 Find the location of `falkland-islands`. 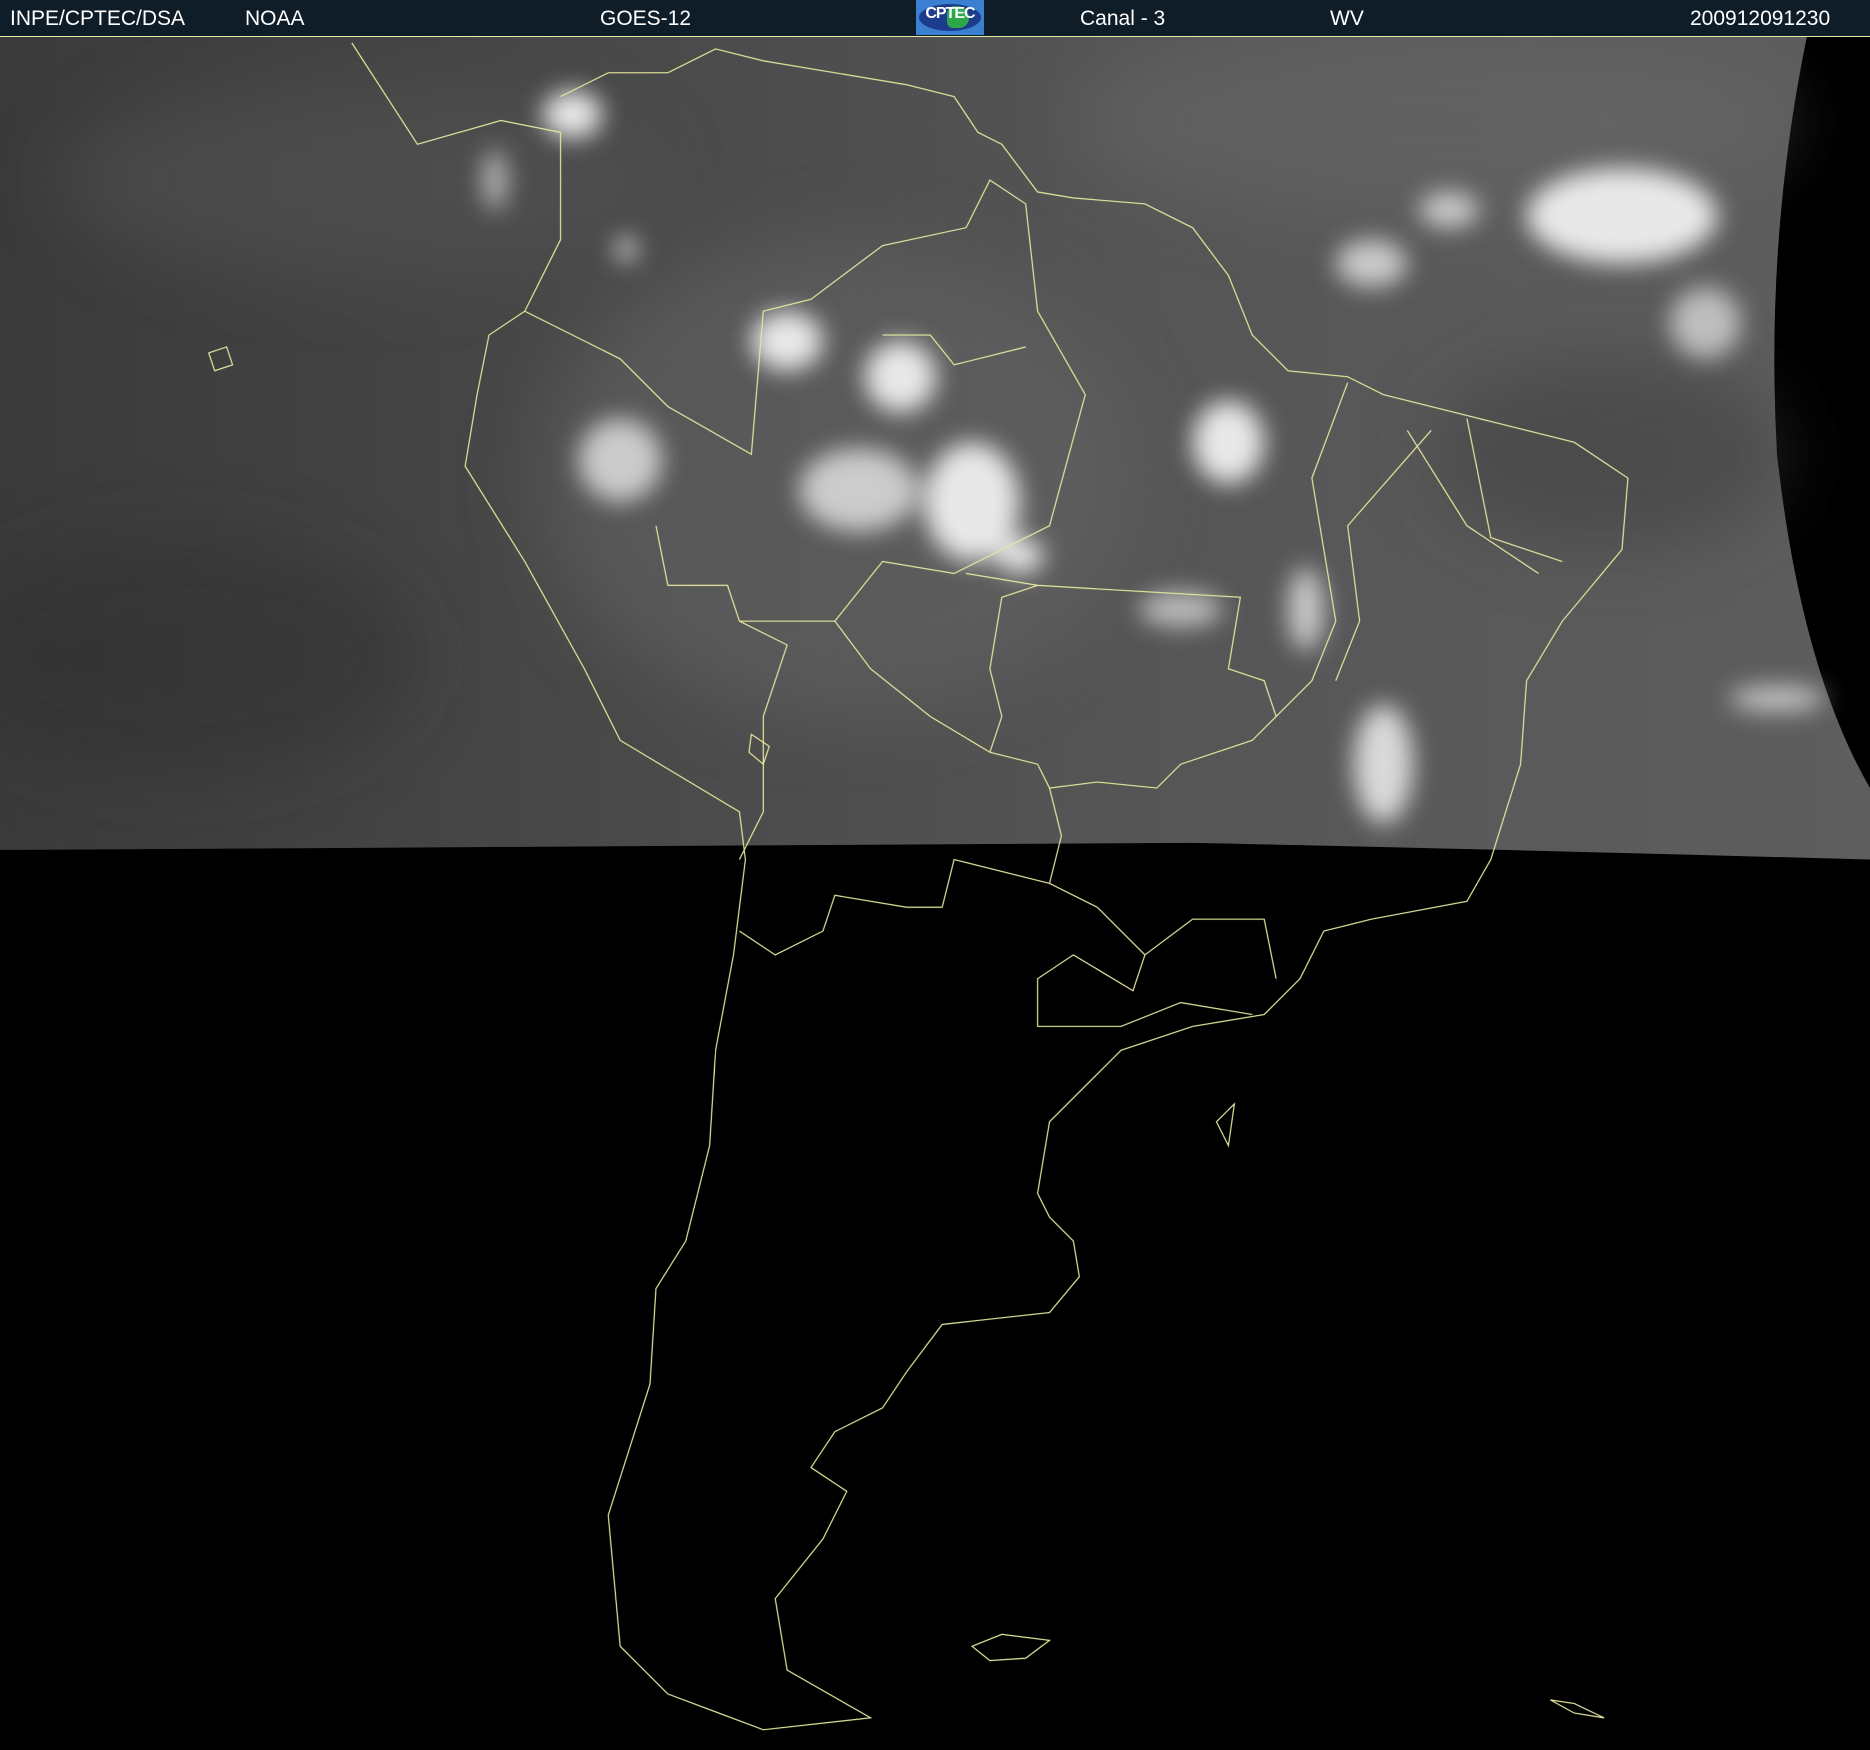

falkland-islands is located at coordinates (1011, 1647).